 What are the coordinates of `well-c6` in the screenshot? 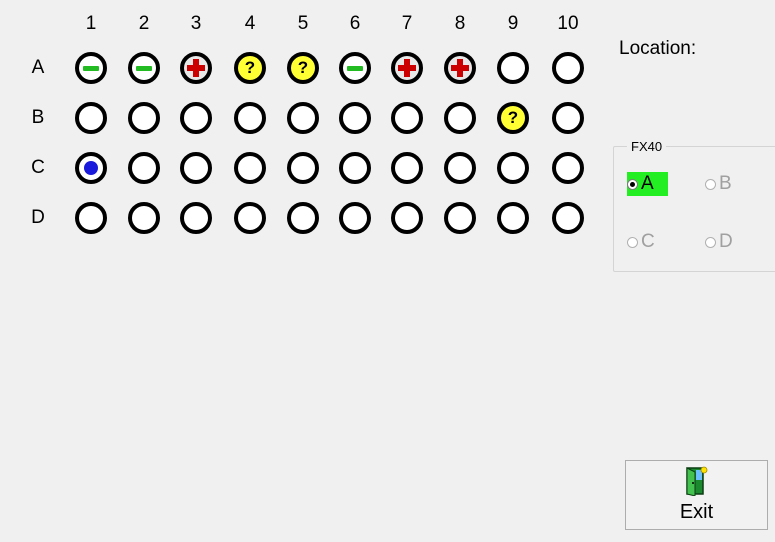 It's located at (355, 168).